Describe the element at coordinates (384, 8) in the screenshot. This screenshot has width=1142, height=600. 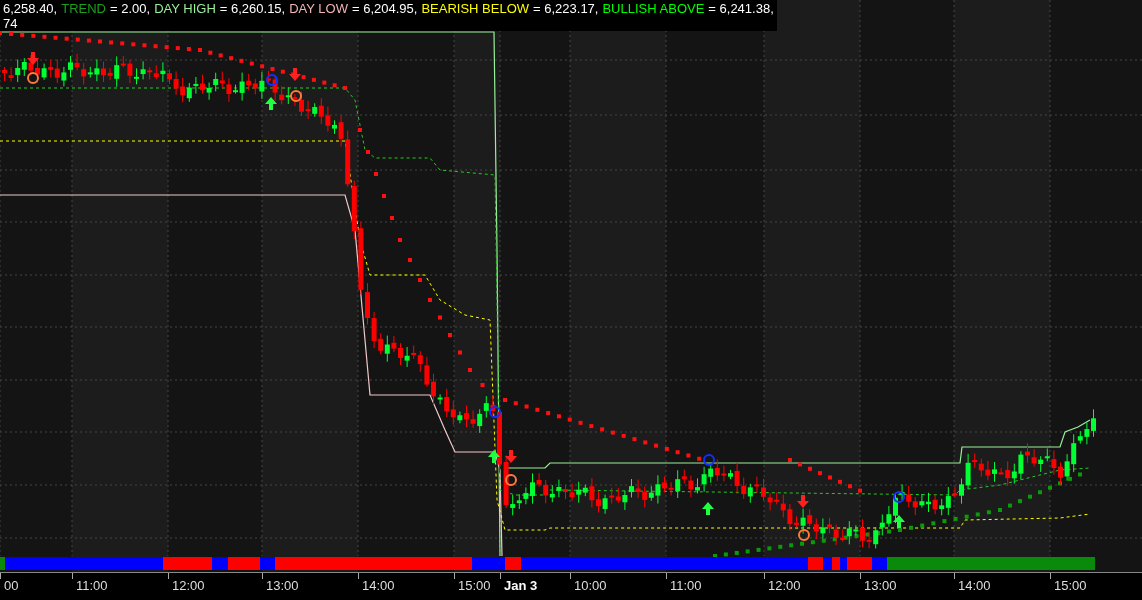
I see `reading-value: = 6,204.95,` at that location.